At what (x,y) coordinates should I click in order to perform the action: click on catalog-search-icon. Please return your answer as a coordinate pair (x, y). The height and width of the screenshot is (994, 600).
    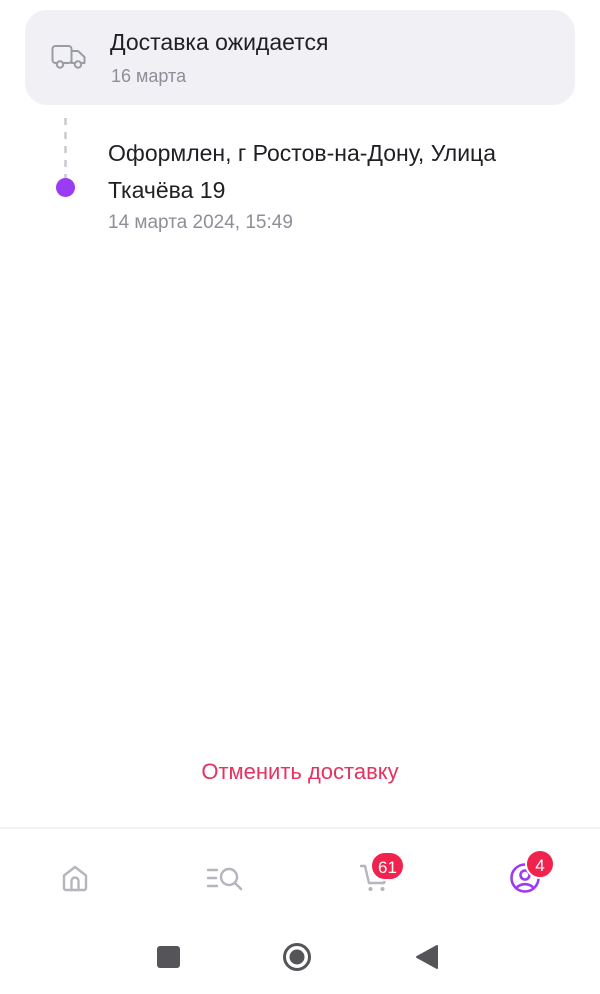
    Looking at the image, I should click on (224, 879).